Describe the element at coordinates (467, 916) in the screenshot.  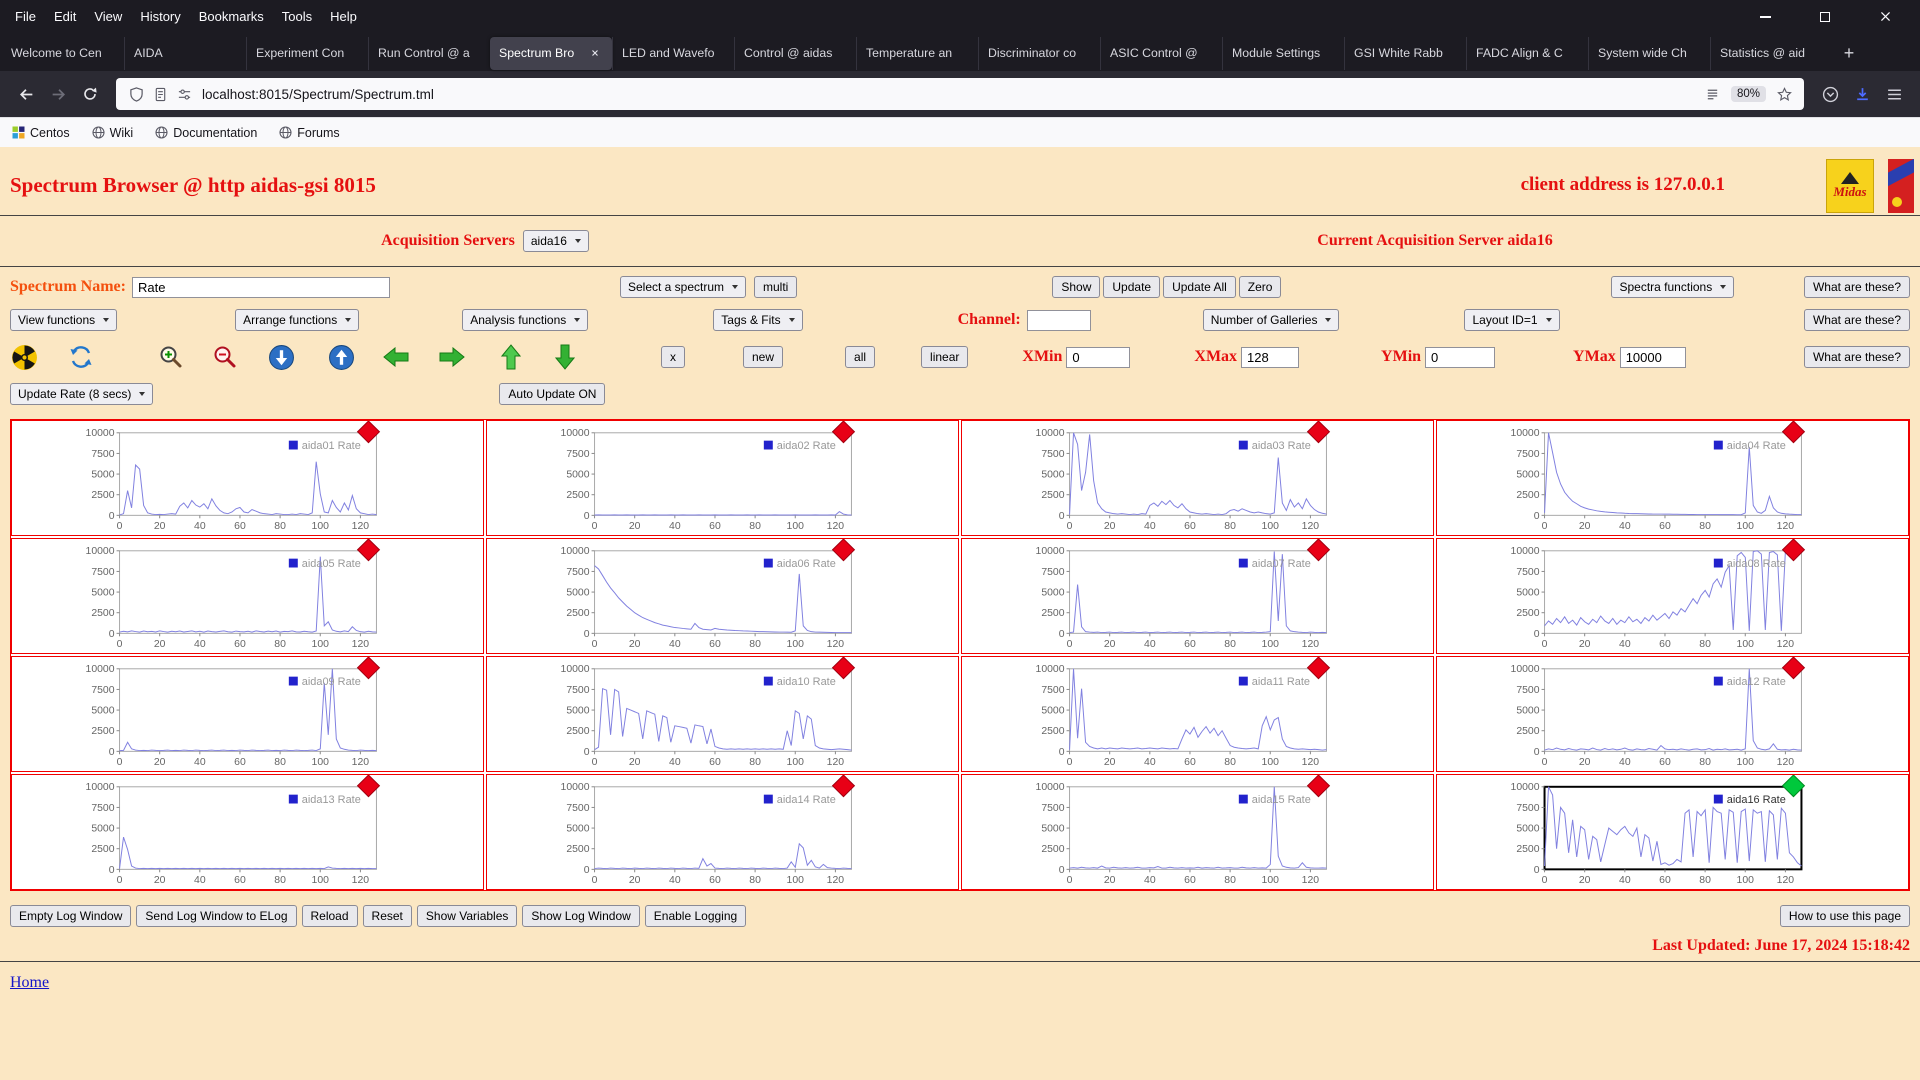
I see `show-variables-button: Show Variables` at that location.